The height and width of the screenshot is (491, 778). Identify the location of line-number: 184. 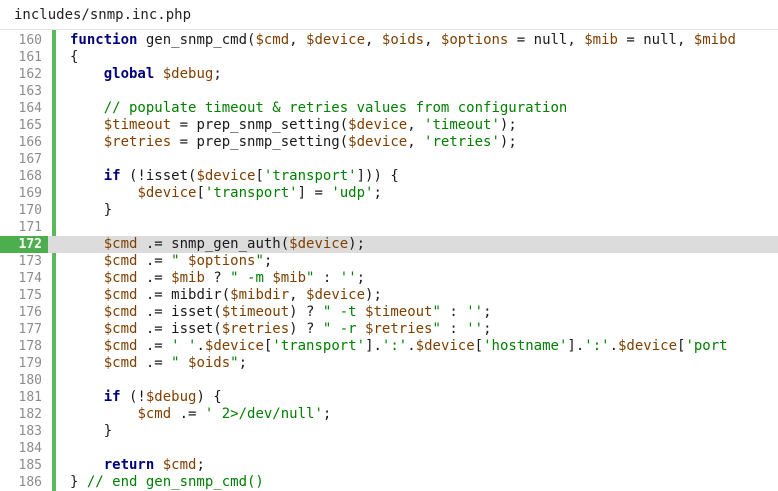
(21, 448).